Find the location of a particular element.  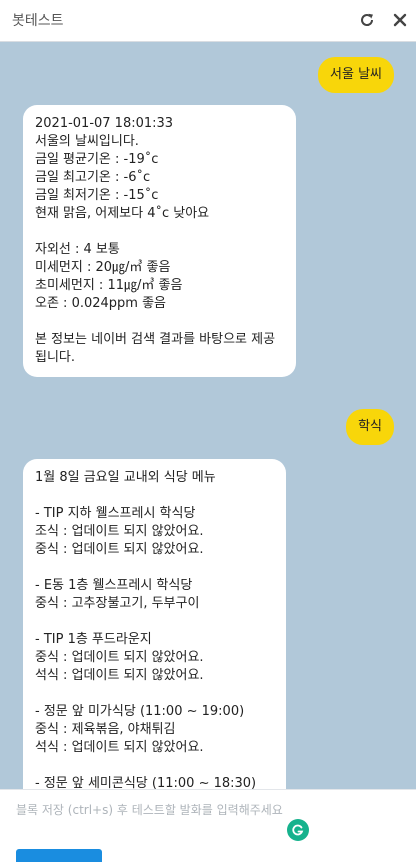

chat-header: 봇테스트 is located at coordinates (208, 21).